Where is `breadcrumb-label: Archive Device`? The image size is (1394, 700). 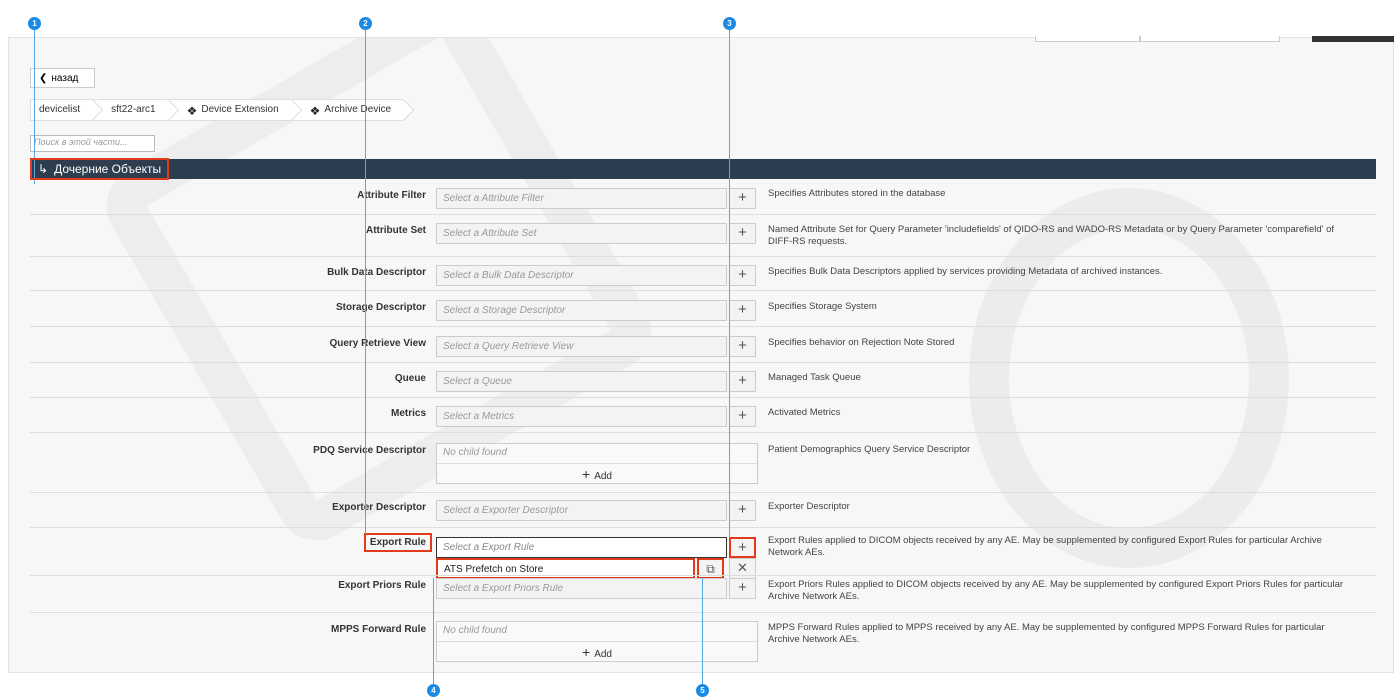
breadcrumb-label: Archive Device is located at coordinates (358, 109).